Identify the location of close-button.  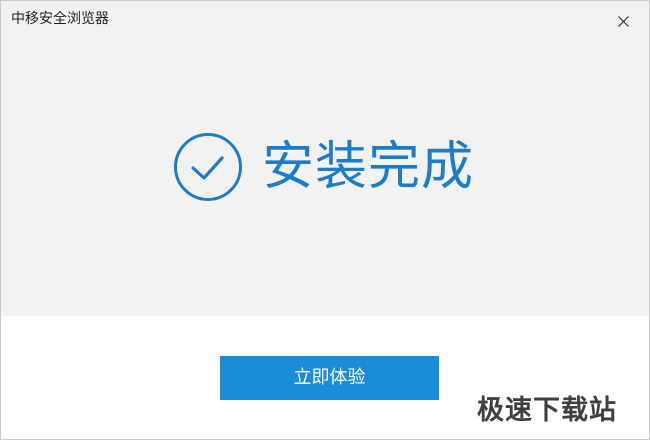
(623, 21).